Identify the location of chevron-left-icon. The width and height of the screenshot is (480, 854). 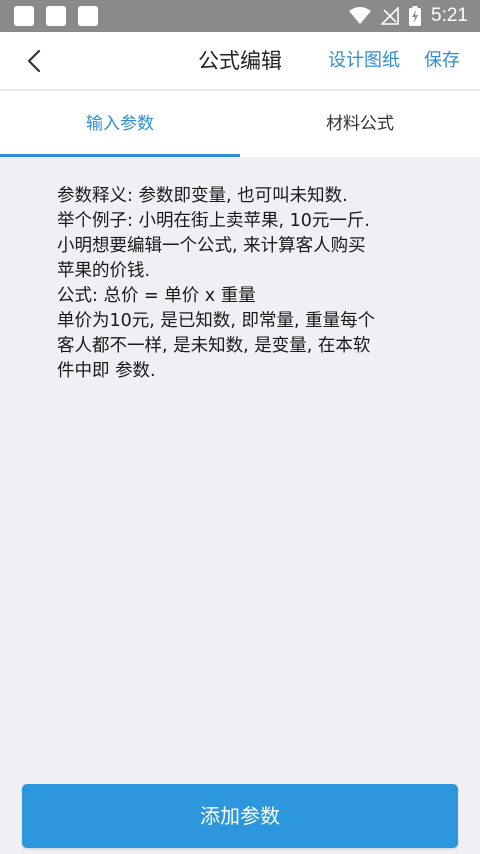
(34, 61).